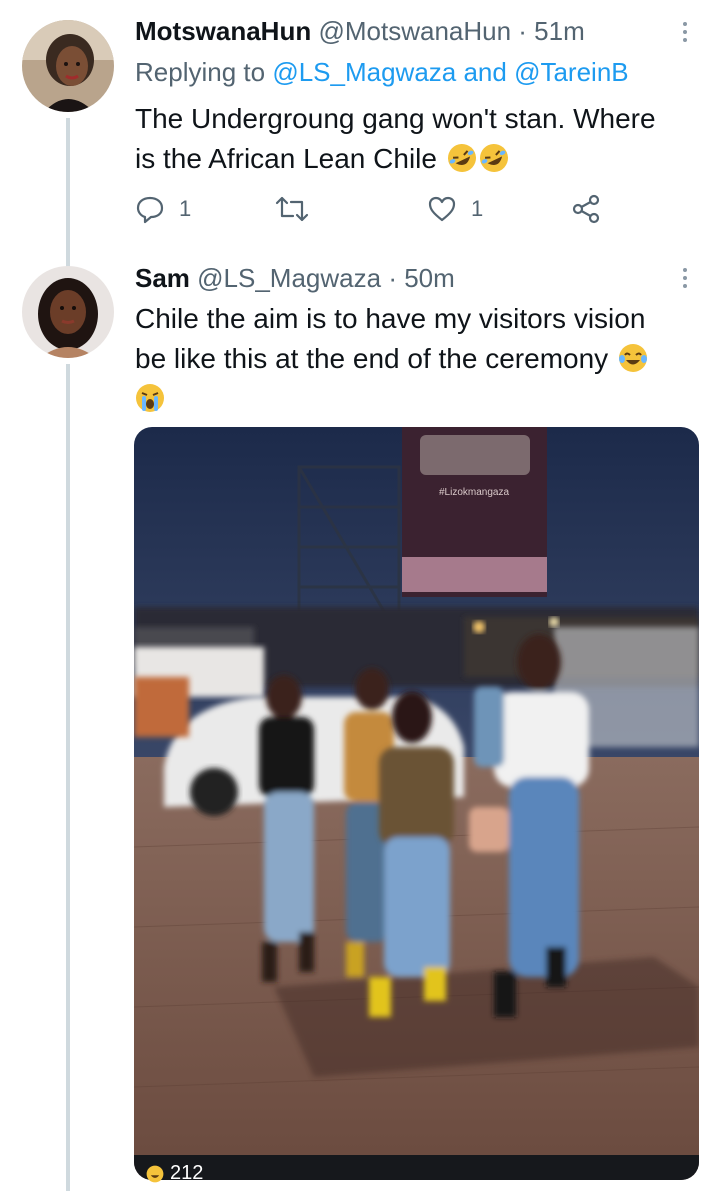 The height and width of the screenshot is (1191, 720). Describe the element at coordinates (292, 209) in the screenshot. I see `retweet-icon` at that location.